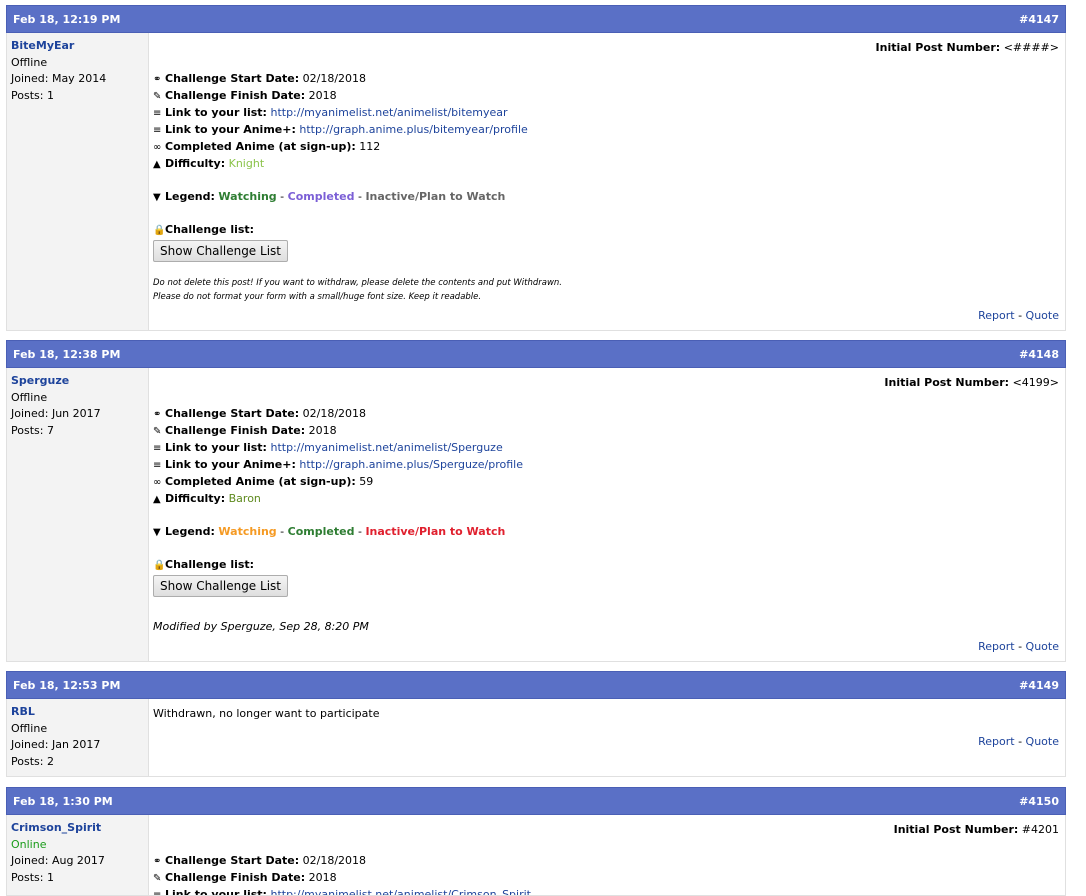  Describe the element at coordinates (157, 482) in the screenshot. I see `infinity-icon: ∞` at that location.